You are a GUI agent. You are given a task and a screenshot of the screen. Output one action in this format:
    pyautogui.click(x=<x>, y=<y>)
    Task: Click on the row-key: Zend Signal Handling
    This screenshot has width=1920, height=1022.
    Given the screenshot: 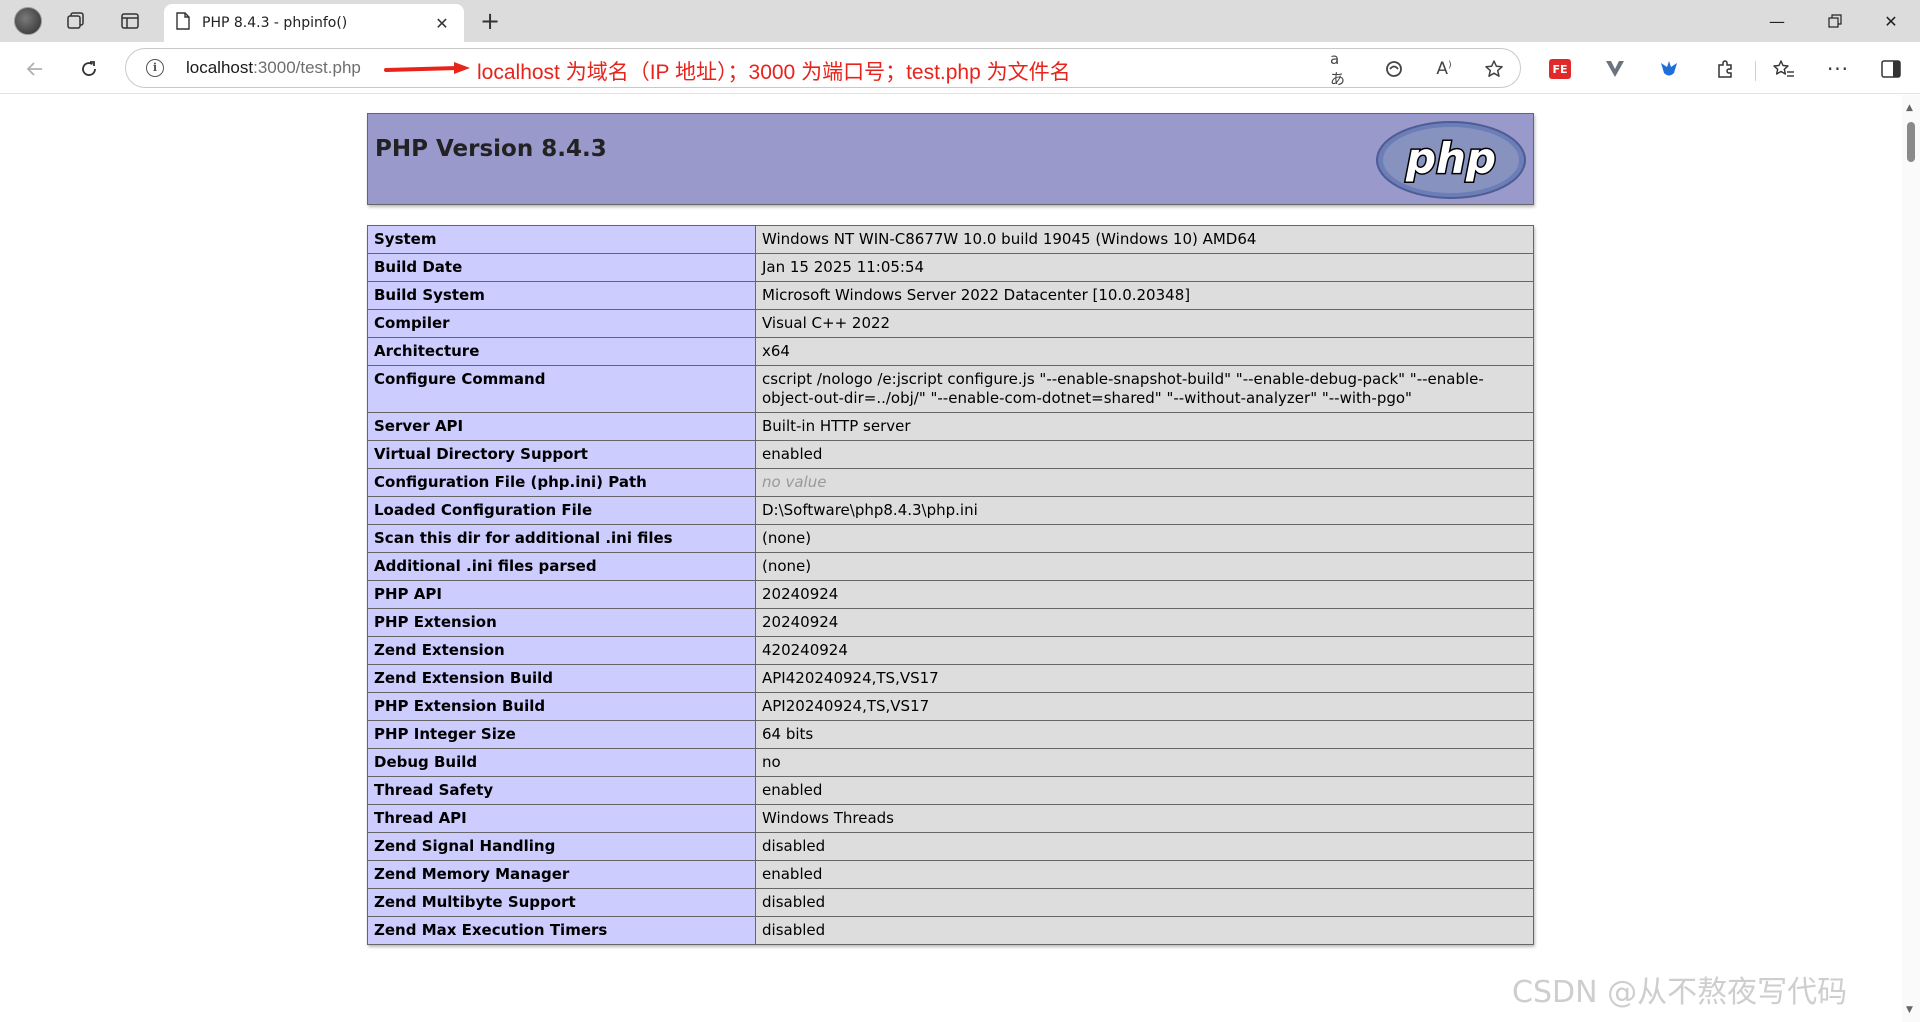 What is the action you would take?
    pyautogui.click(x=561, y=846)
    